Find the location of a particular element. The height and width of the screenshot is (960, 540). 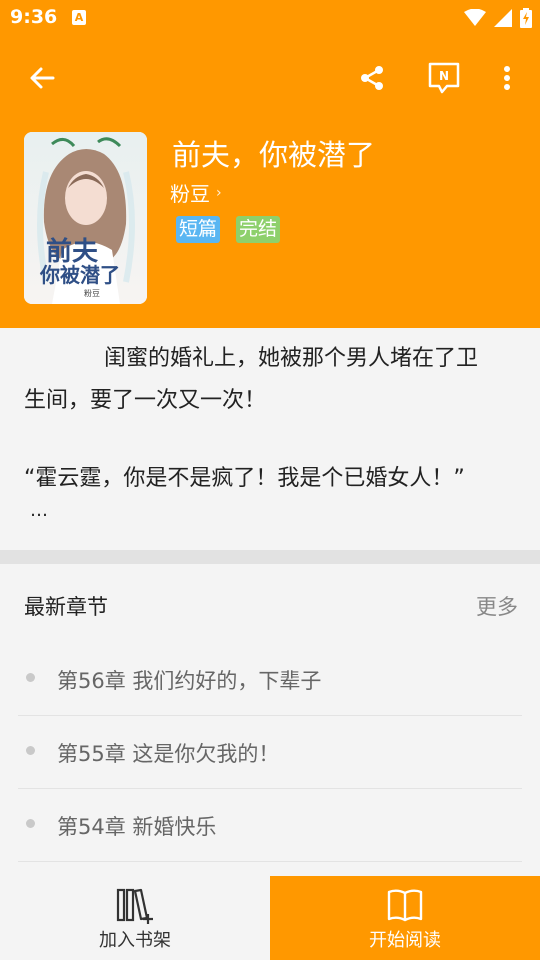

status-icons is located at coordinates (498, 18).